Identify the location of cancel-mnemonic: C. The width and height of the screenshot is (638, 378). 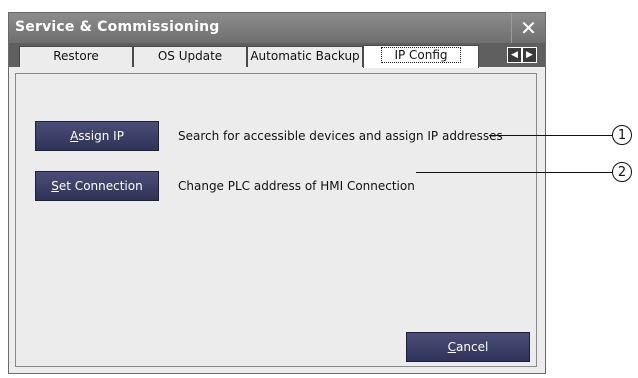
(452, 347).